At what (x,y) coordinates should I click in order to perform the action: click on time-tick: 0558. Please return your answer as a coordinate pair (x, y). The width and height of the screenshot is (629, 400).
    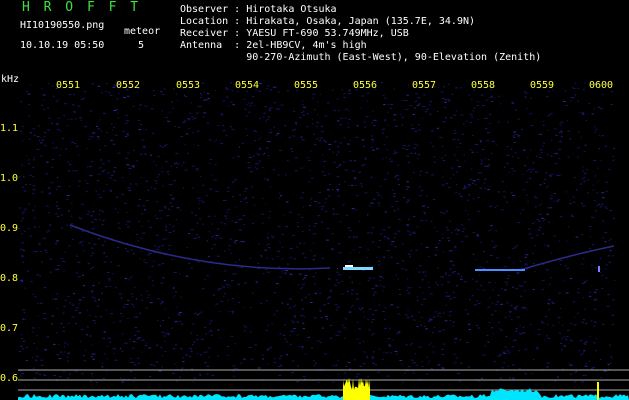
    Looking at the image, I should click on (483, 85).